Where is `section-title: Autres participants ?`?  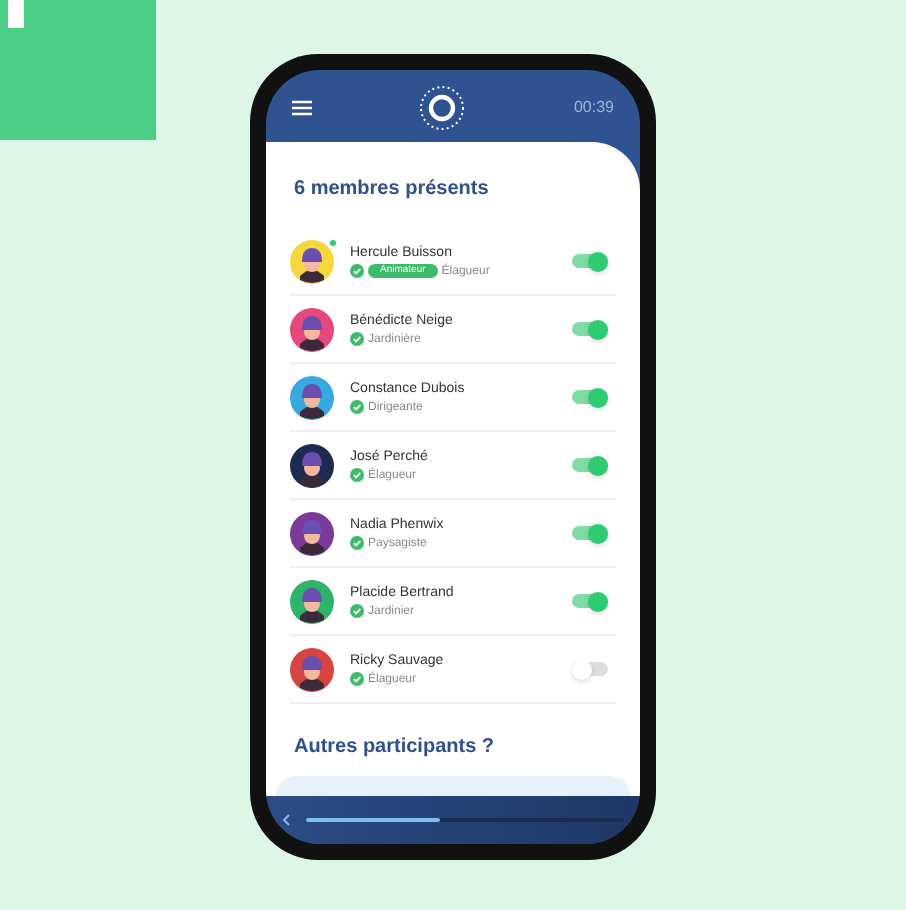
section-title: Autres participants ? is located at coordinates (395, 748).